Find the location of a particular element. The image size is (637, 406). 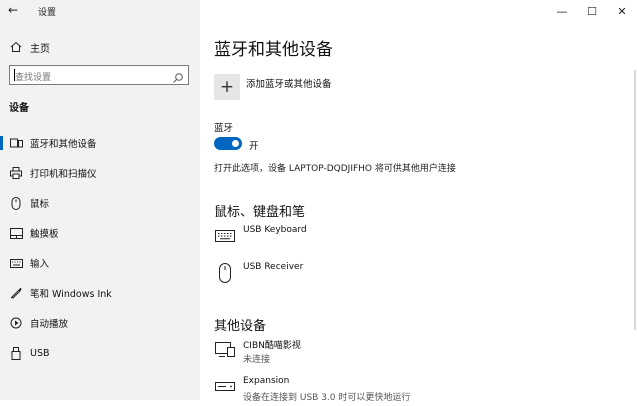

minimize-button: — is located at coordinates (562, 11).